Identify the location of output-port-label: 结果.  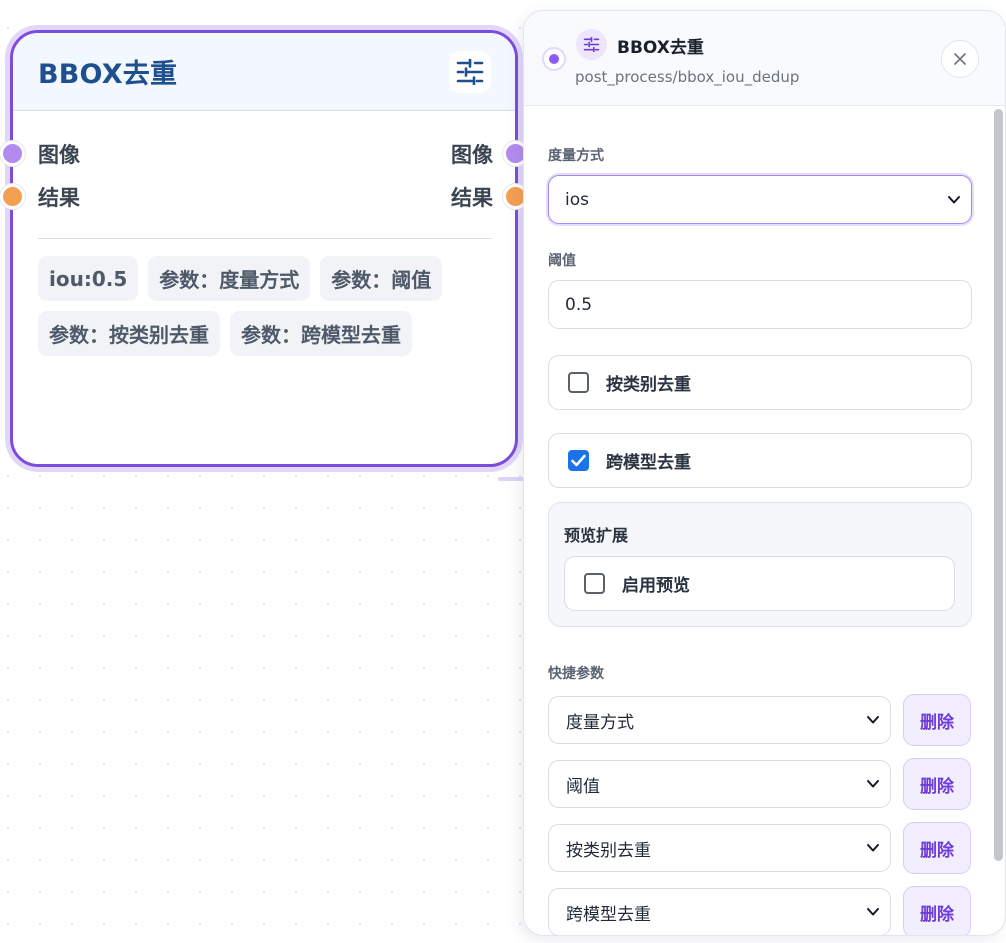
(472, 198).